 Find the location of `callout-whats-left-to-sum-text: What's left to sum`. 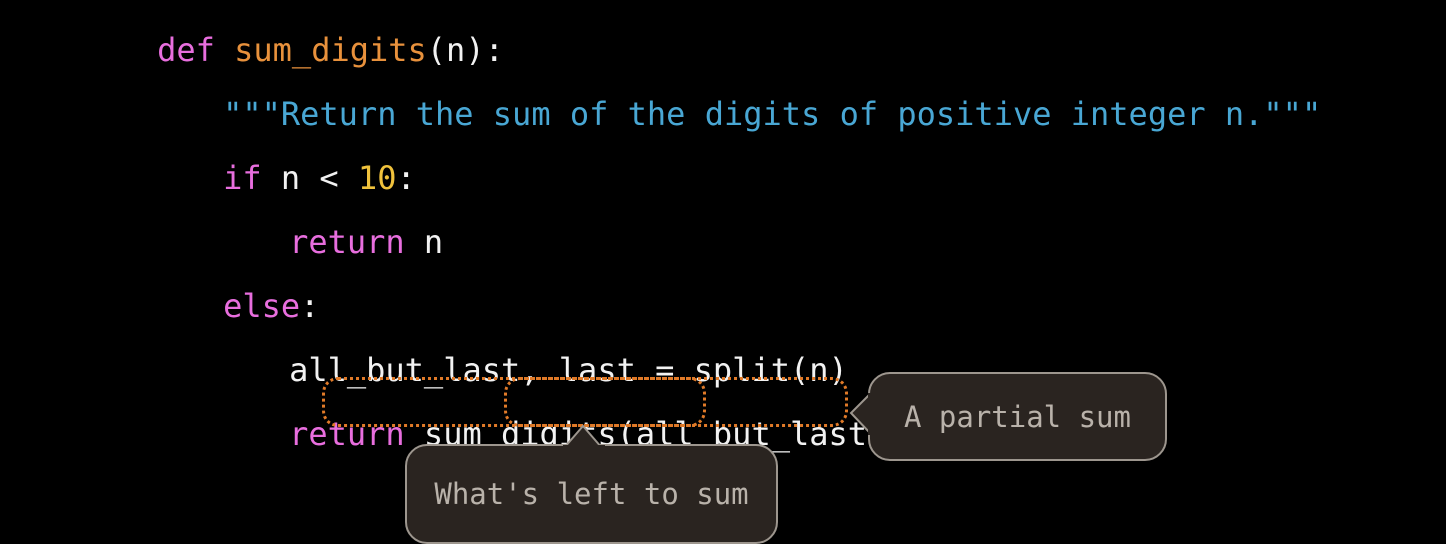

callout-whats-left-to-sum-text: What's left to sum is located at coordinates (591, 494).